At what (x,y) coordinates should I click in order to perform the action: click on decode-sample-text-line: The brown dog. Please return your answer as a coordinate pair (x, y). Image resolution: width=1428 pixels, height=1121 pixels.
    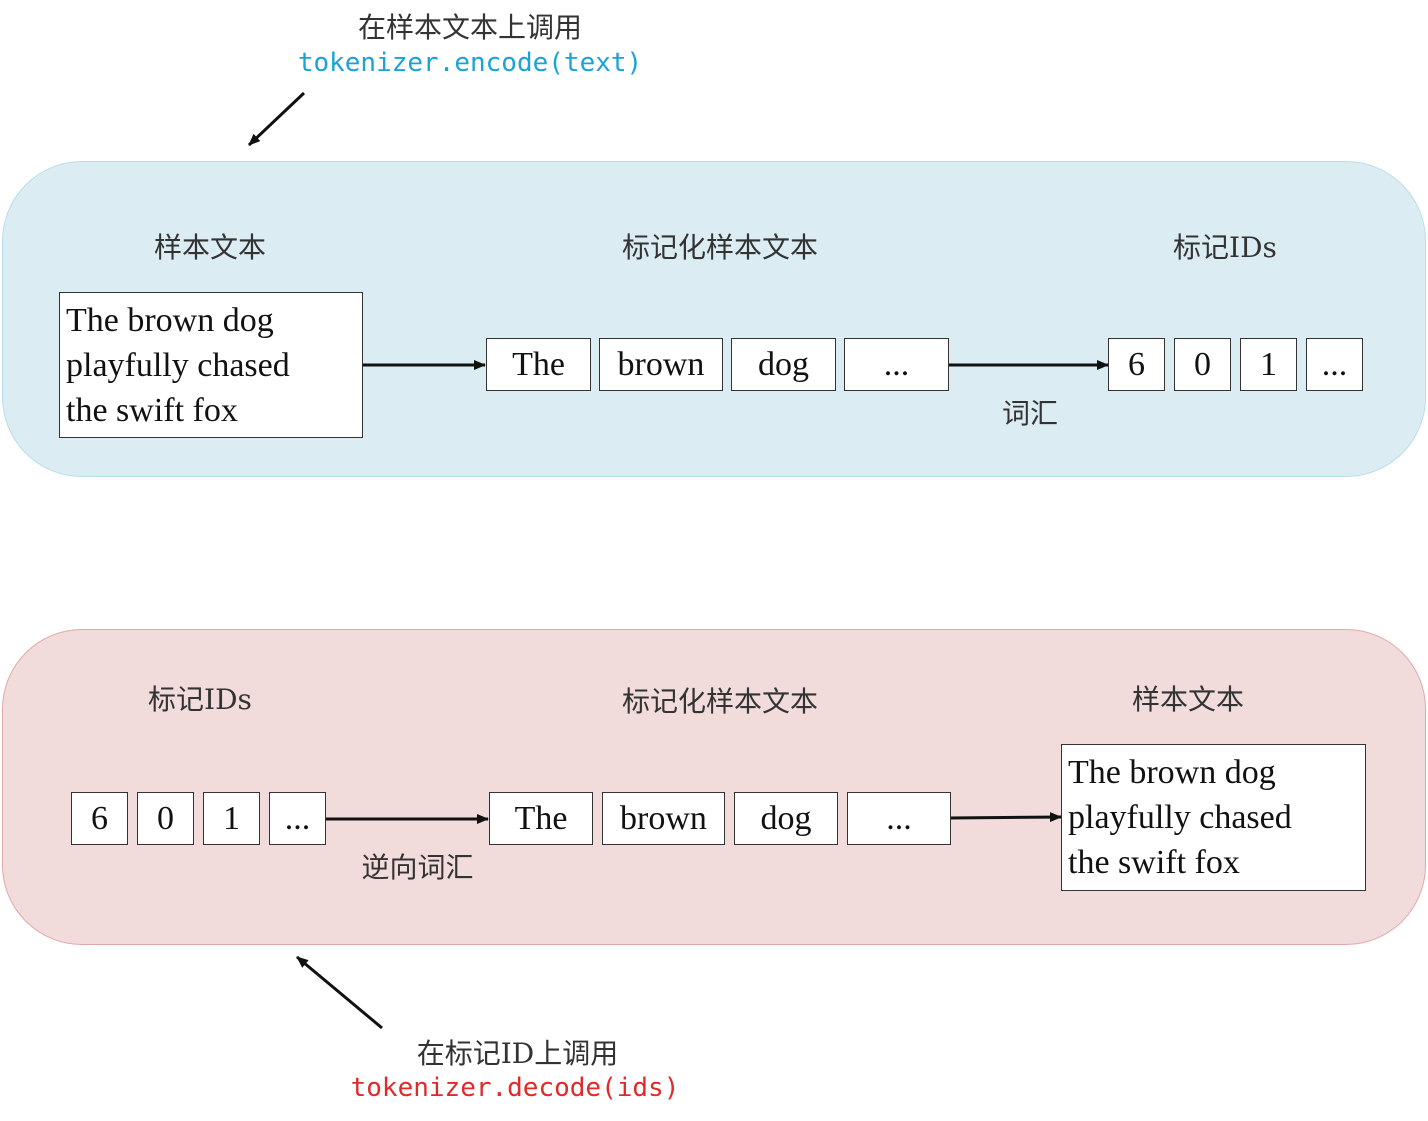
    Looking at the image, I should click on (1172, 772).